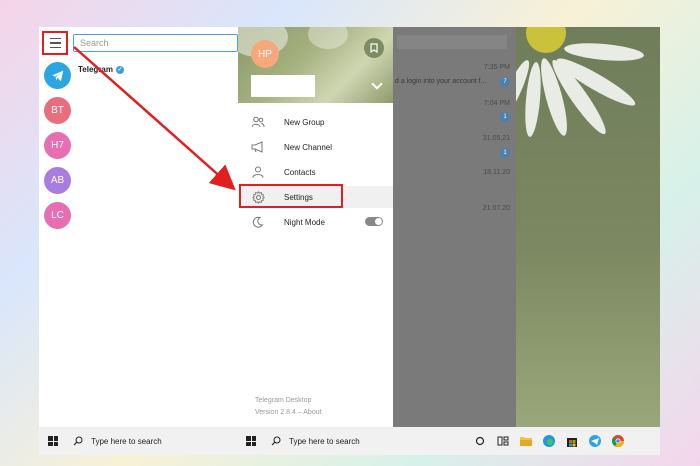  I want to click on unread-badge: 7, so click(505, 82).